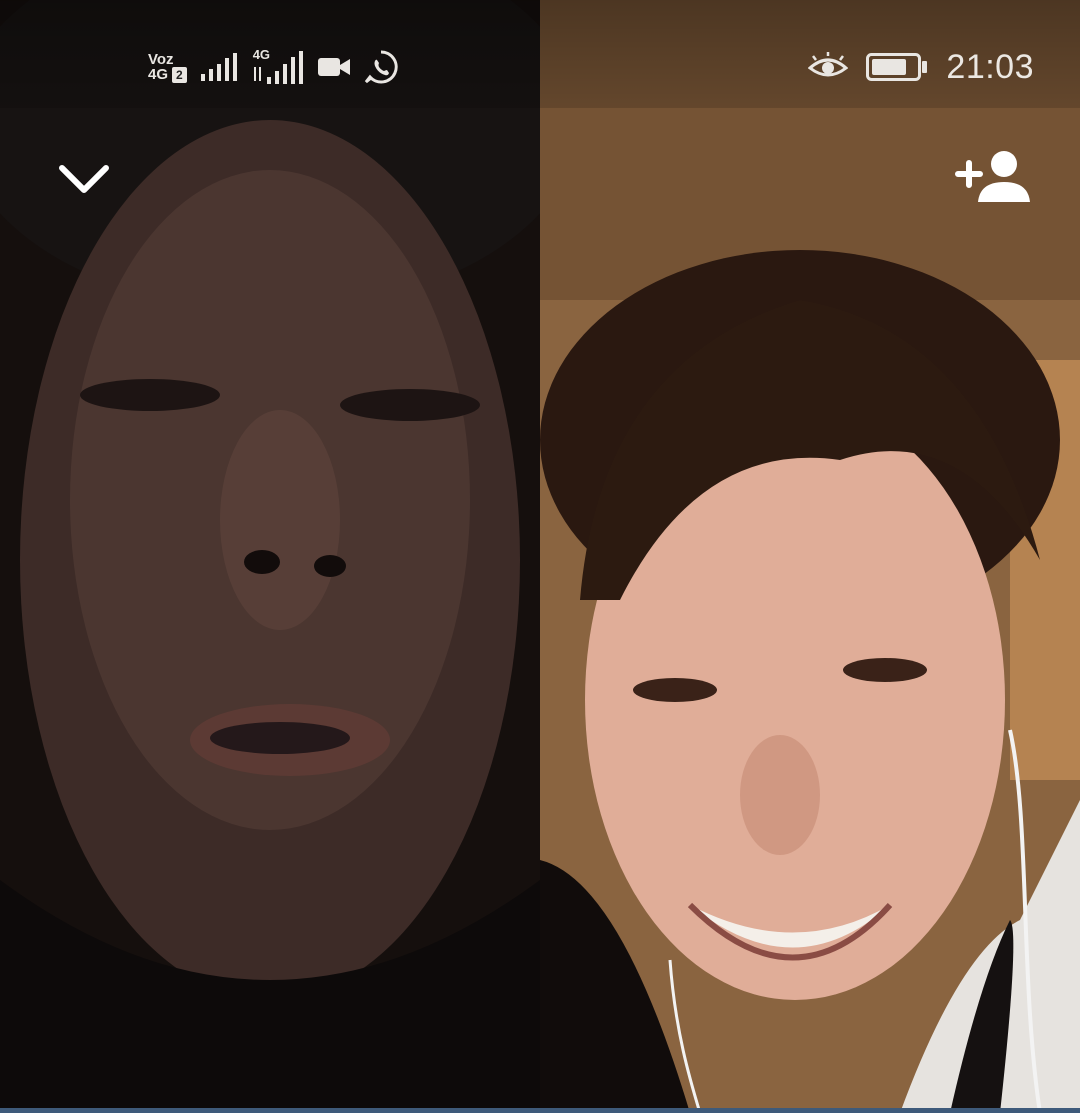 This screenshot has height=1113, width=1080. I want to click on status-bar-right: 21:03, so click(921, 67).